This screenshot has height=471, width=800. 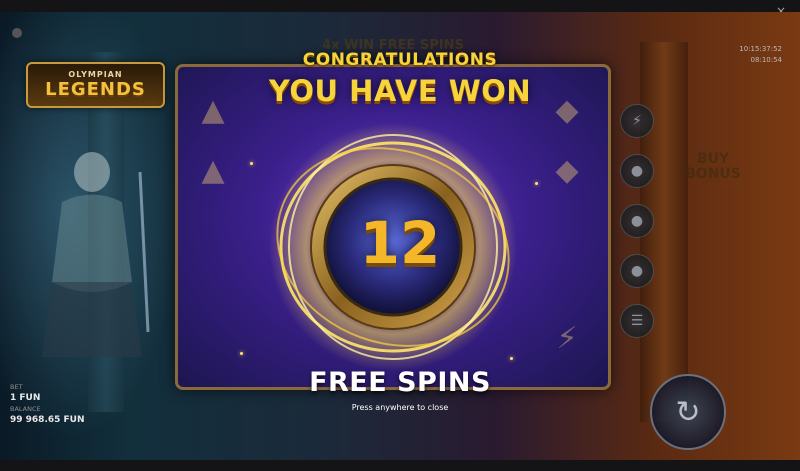 I want to click on zeus-character-image, so click(x=96, y=254).